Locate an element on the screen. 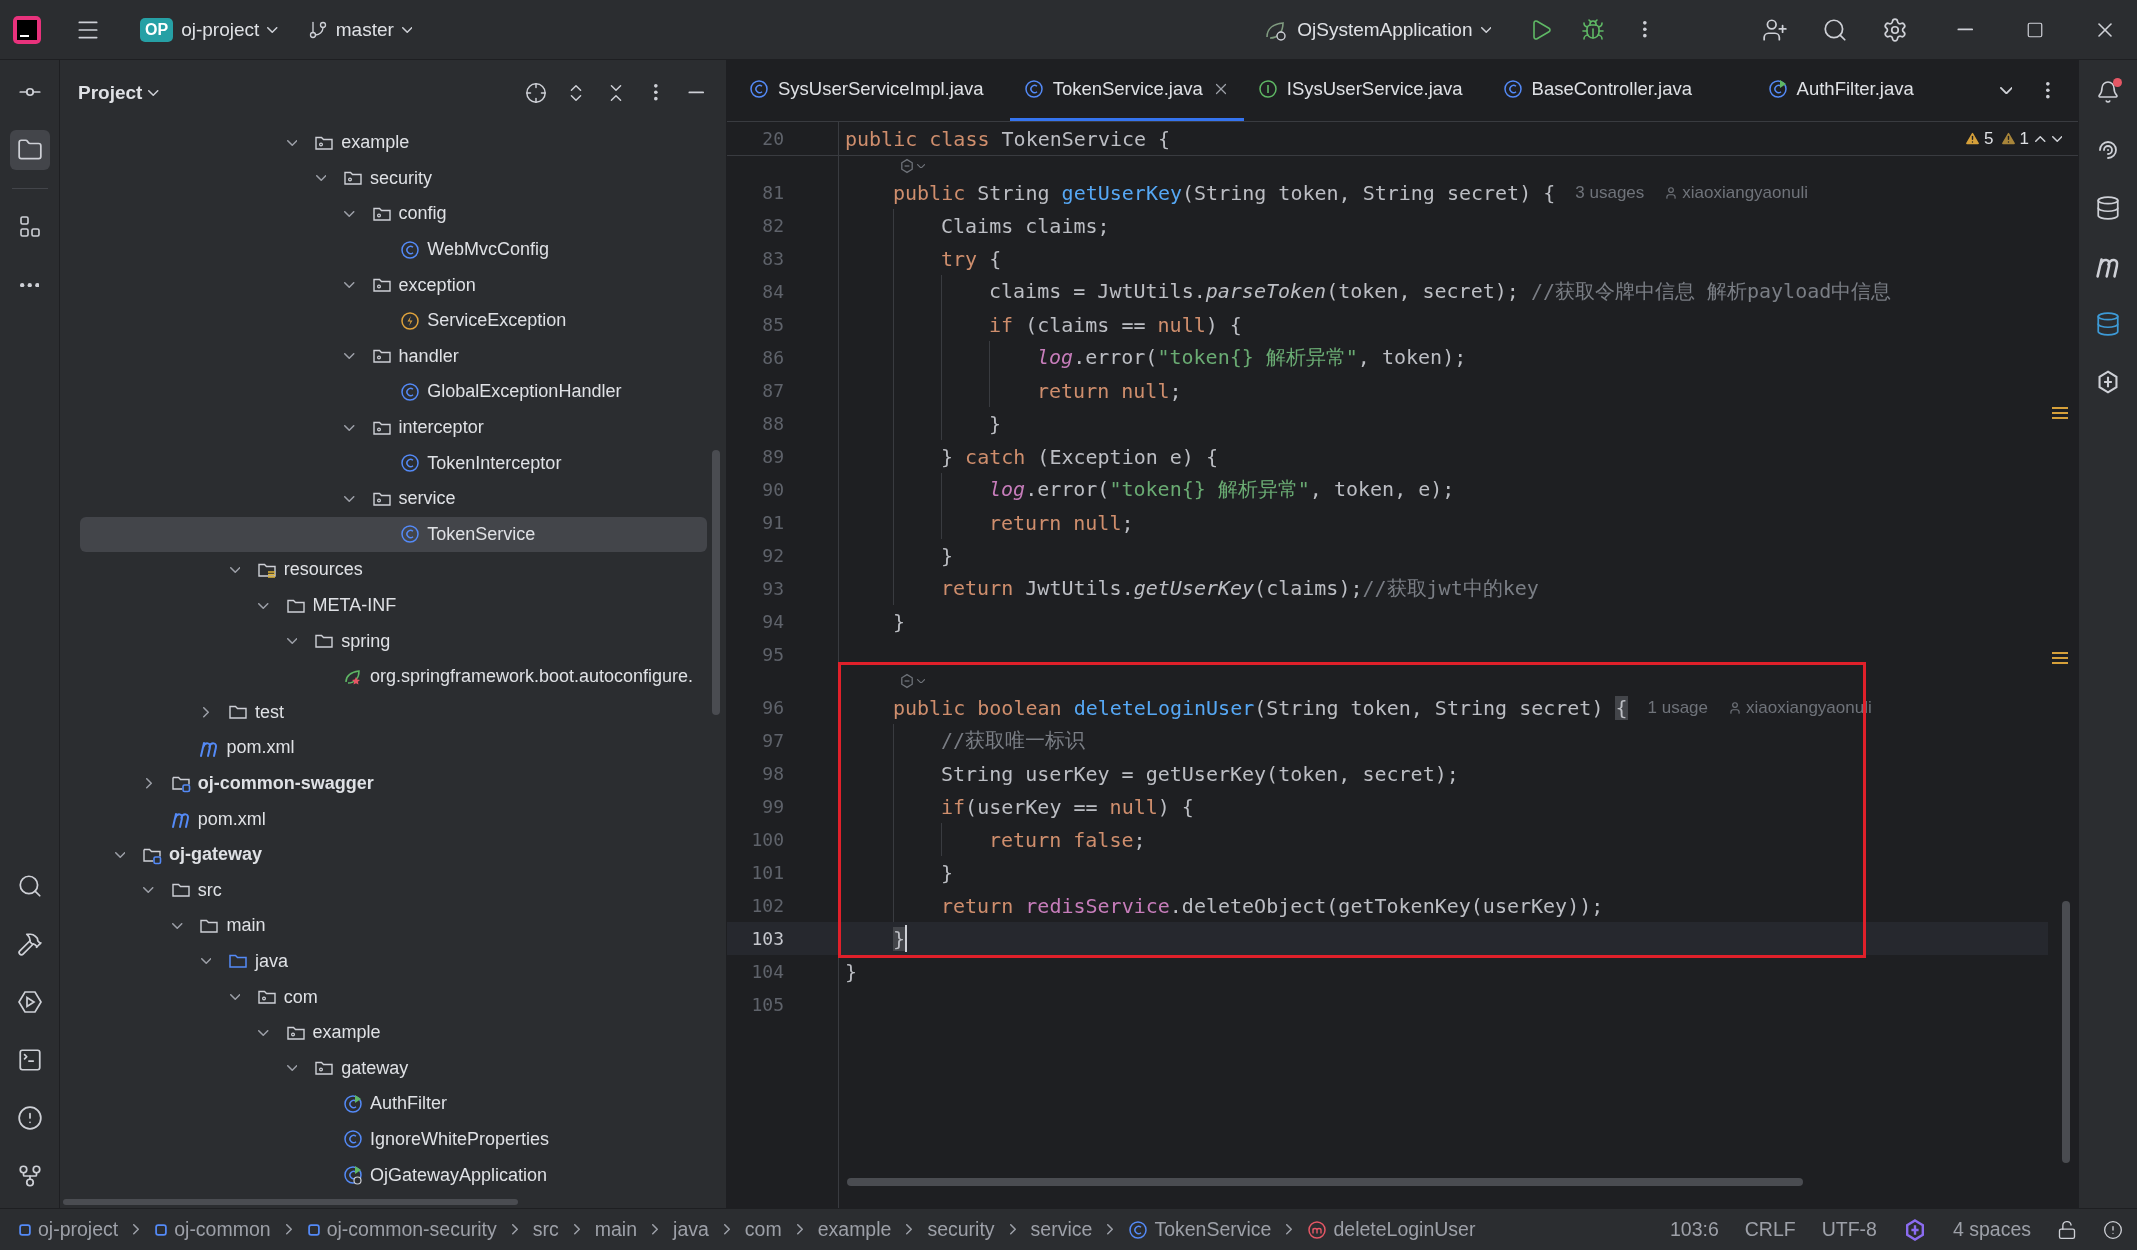 This screenshot has width=2137, height=1250. breadcrumb: security is located at coordinates (961, 1229).